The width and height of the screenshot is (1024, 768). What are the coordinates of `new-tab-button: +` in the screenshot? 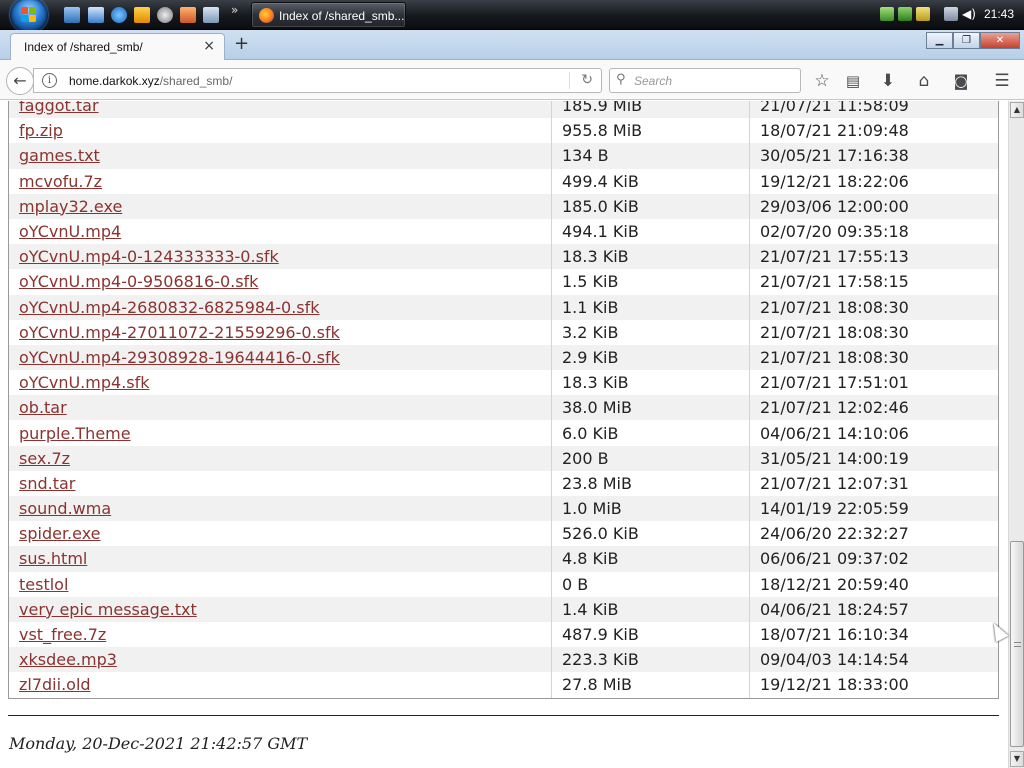 It's located at (241, 44).